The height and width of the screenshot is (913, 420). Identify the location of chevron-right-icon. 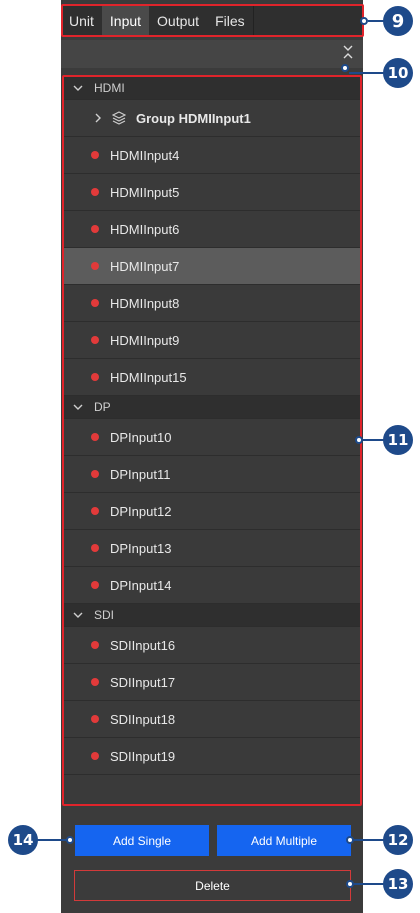
(98, 118).